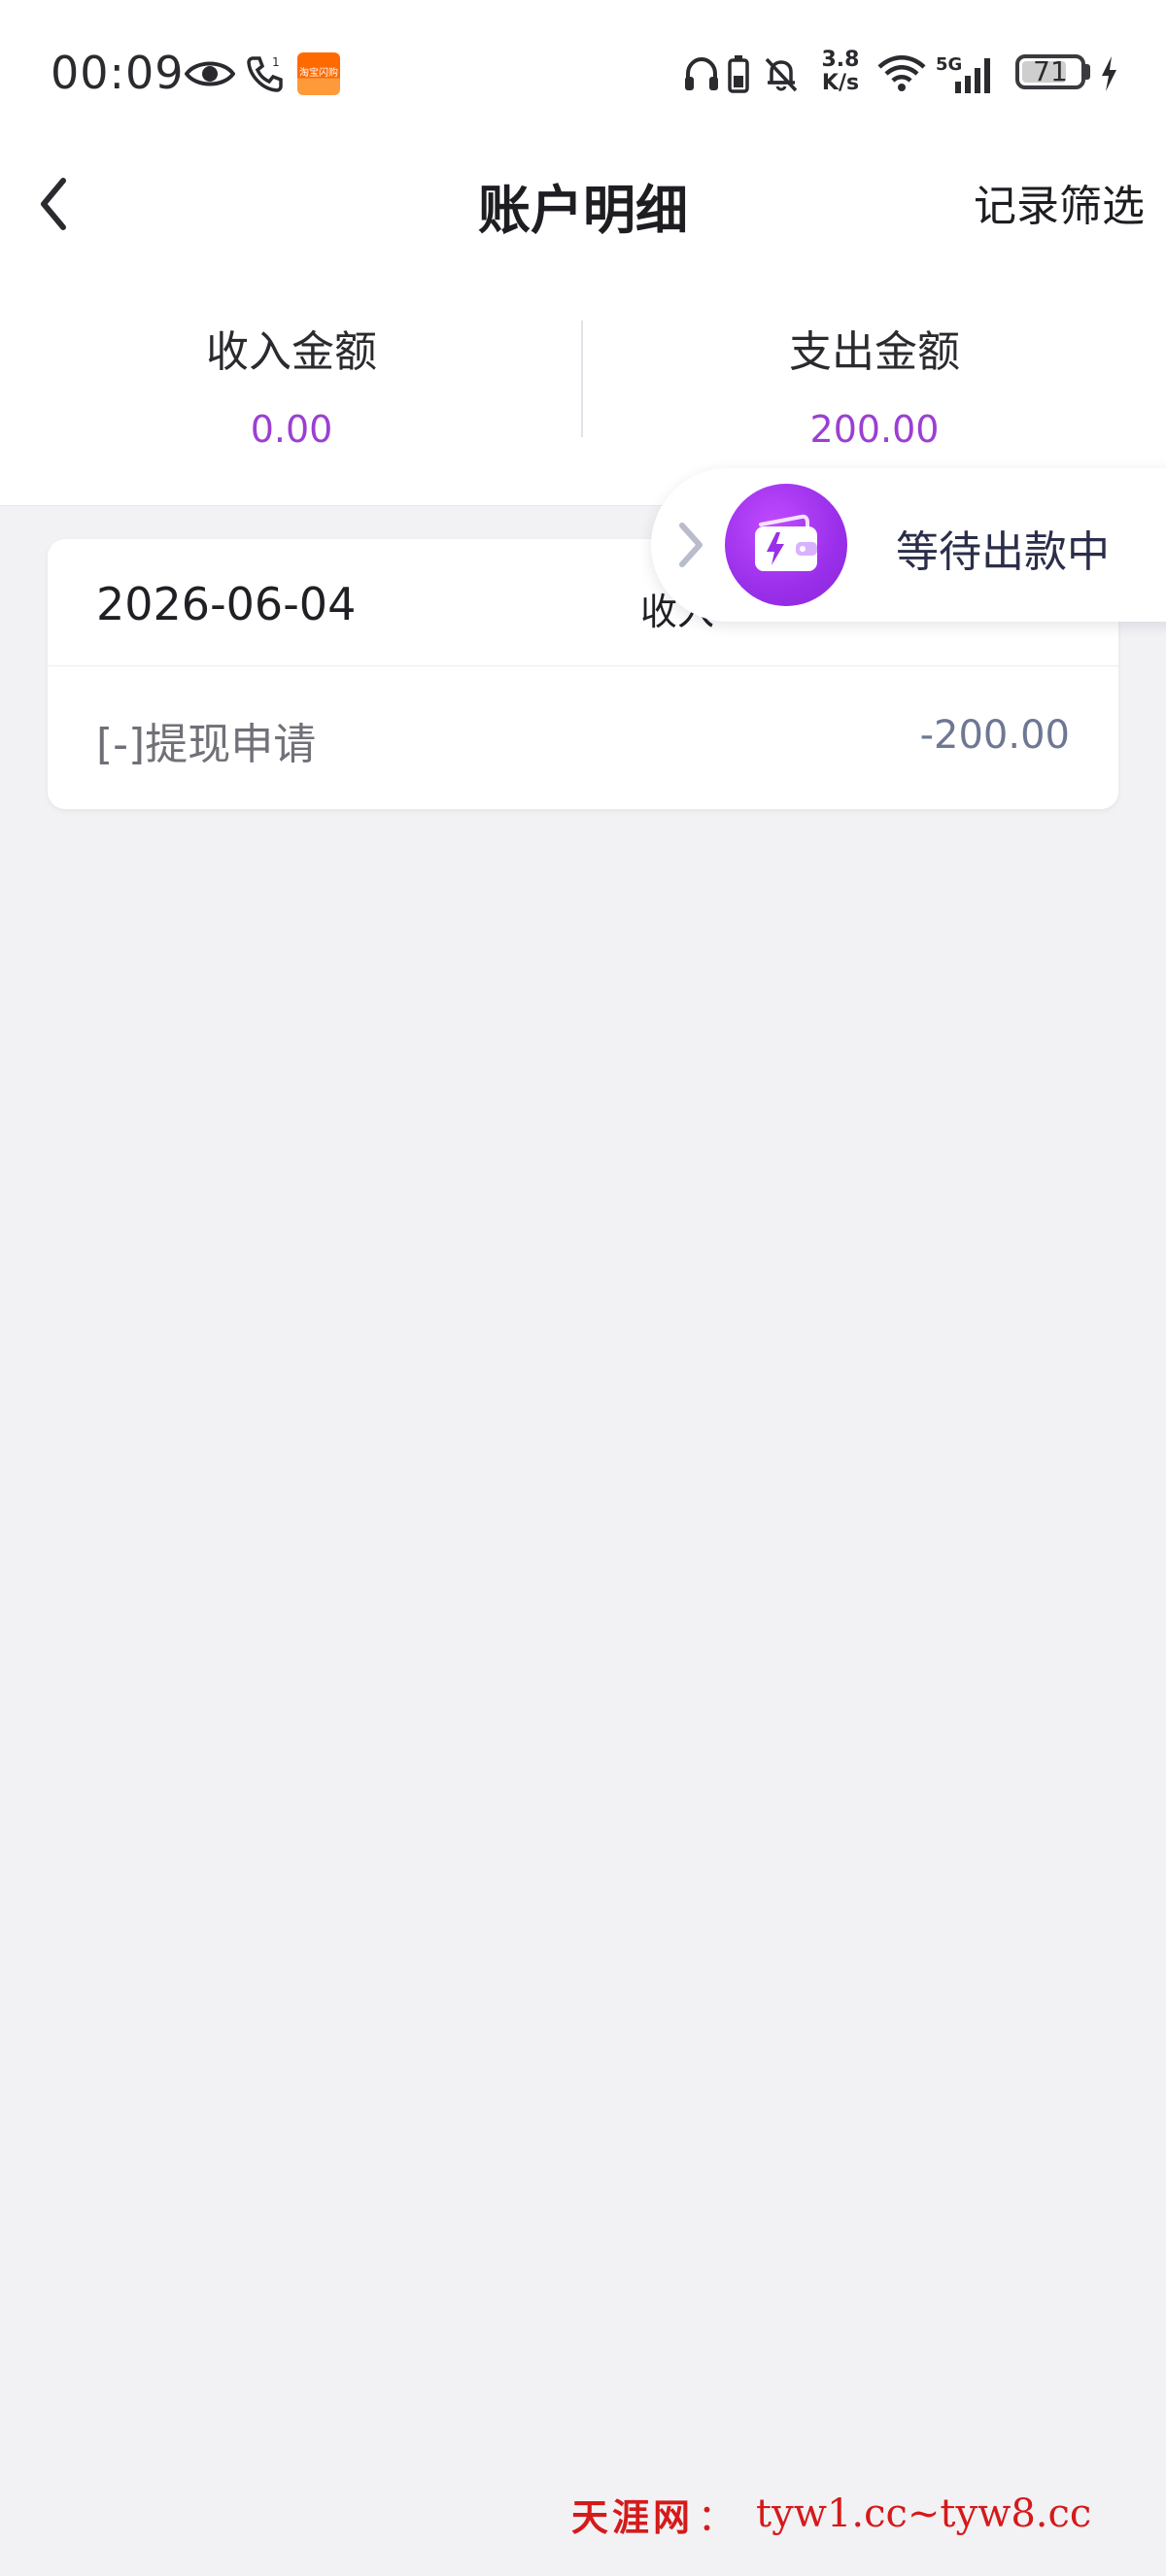  Describe the element at coordinates (583, 73) in the screenshot. I see `status-bar: 00:09 1 淘宝闪购 3.8 K/s 5G 71` at that location.